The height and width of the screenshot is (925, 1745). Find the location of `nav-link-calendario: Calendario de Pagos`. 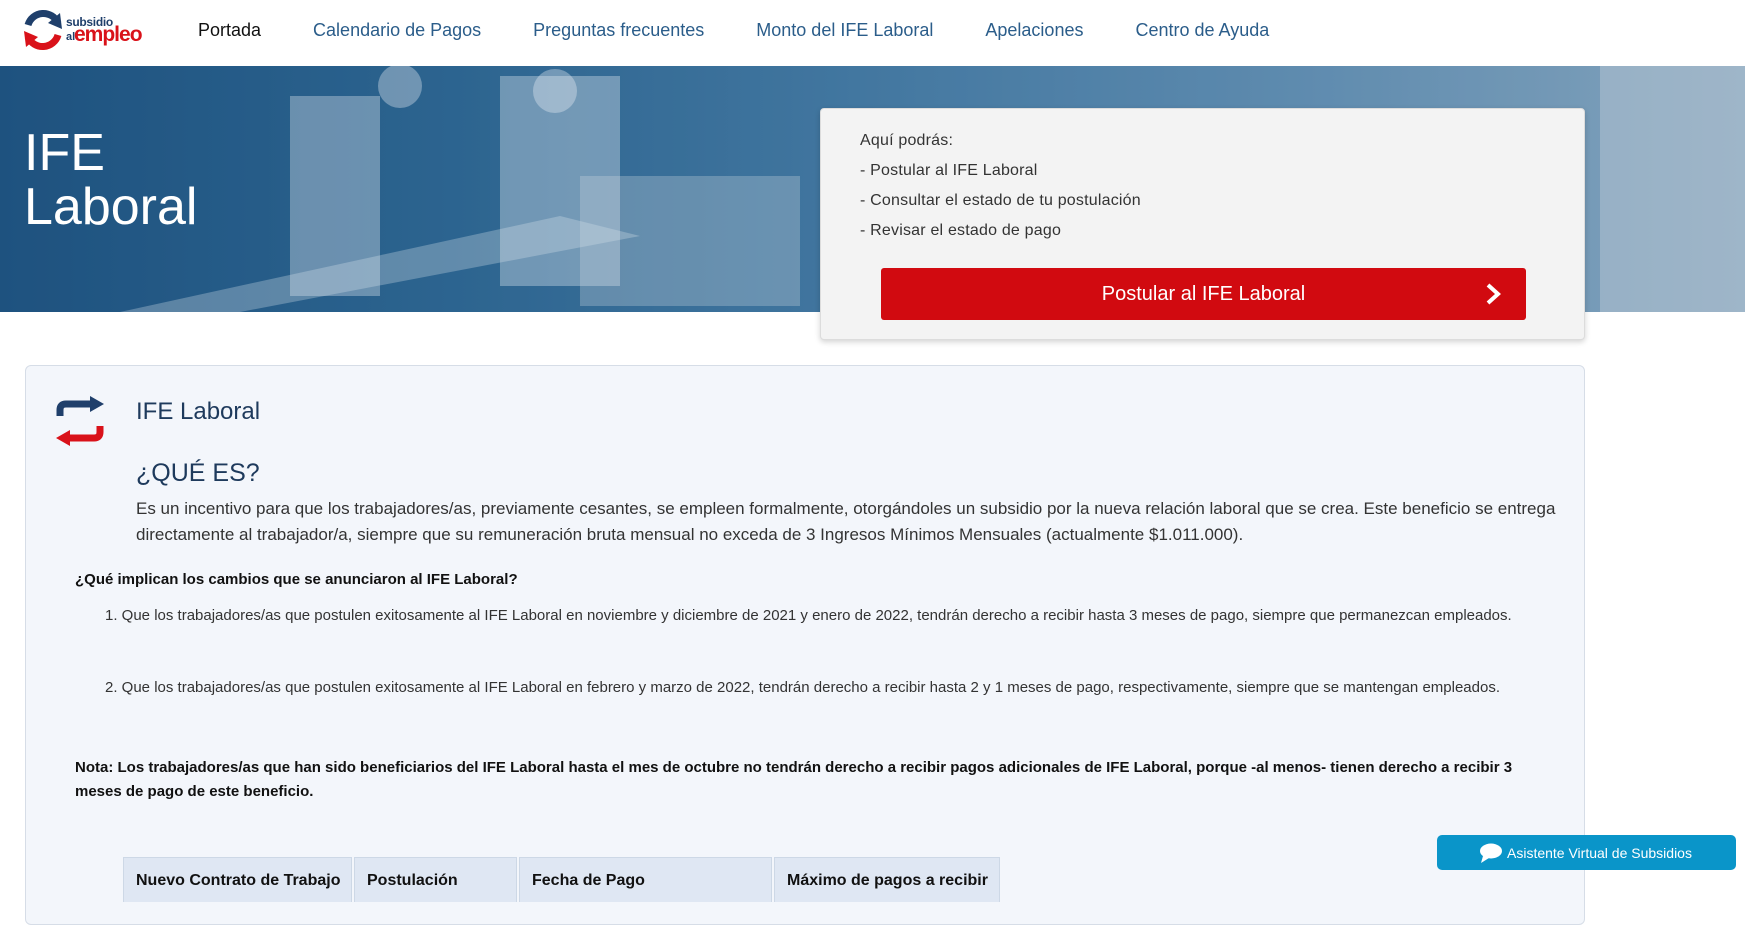

nav-link-calendario: Calendario de Pagos is located at coordinates (397, 30).